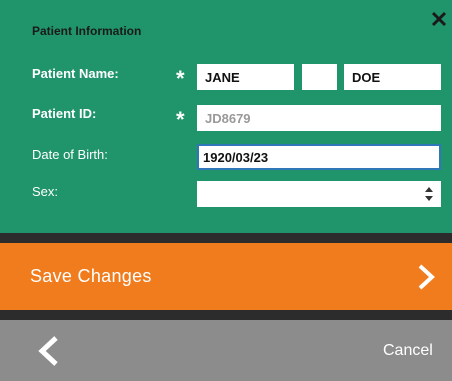 Image resolution: width=452 pixels, height=381 pixels. What do you see at coordinates (245, 77) in the screenshot?
I see `first-name-field: JANE` at bounding box center [245, 77].